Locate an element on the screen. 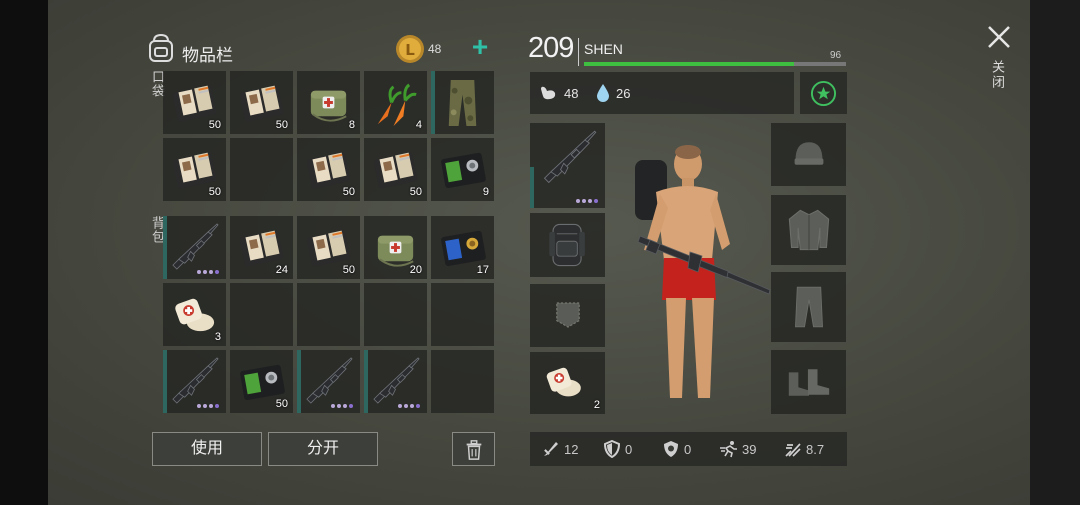 Image resolution: width=1080 pixels, height=505 pixels. backpack-slot: 3 is located at coordinates (194, 314).